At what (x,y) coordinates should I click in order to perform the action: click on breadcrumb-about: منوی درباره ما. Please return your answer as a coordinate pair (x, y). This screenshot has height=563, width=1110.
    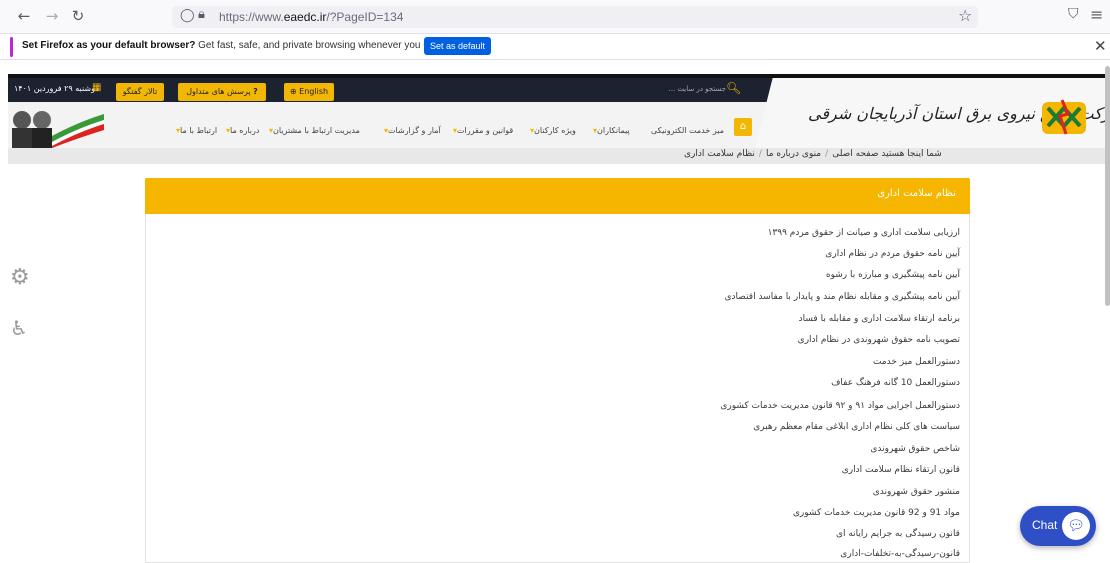
    Looking at the image, I should click on (793, 154).